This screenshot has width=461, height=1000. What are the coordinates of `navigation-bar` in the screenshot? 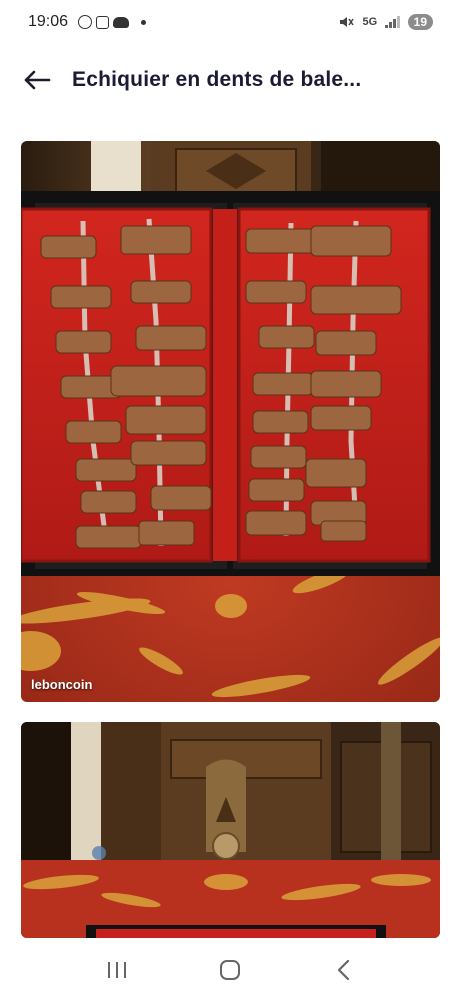 It's located at (230, 970).